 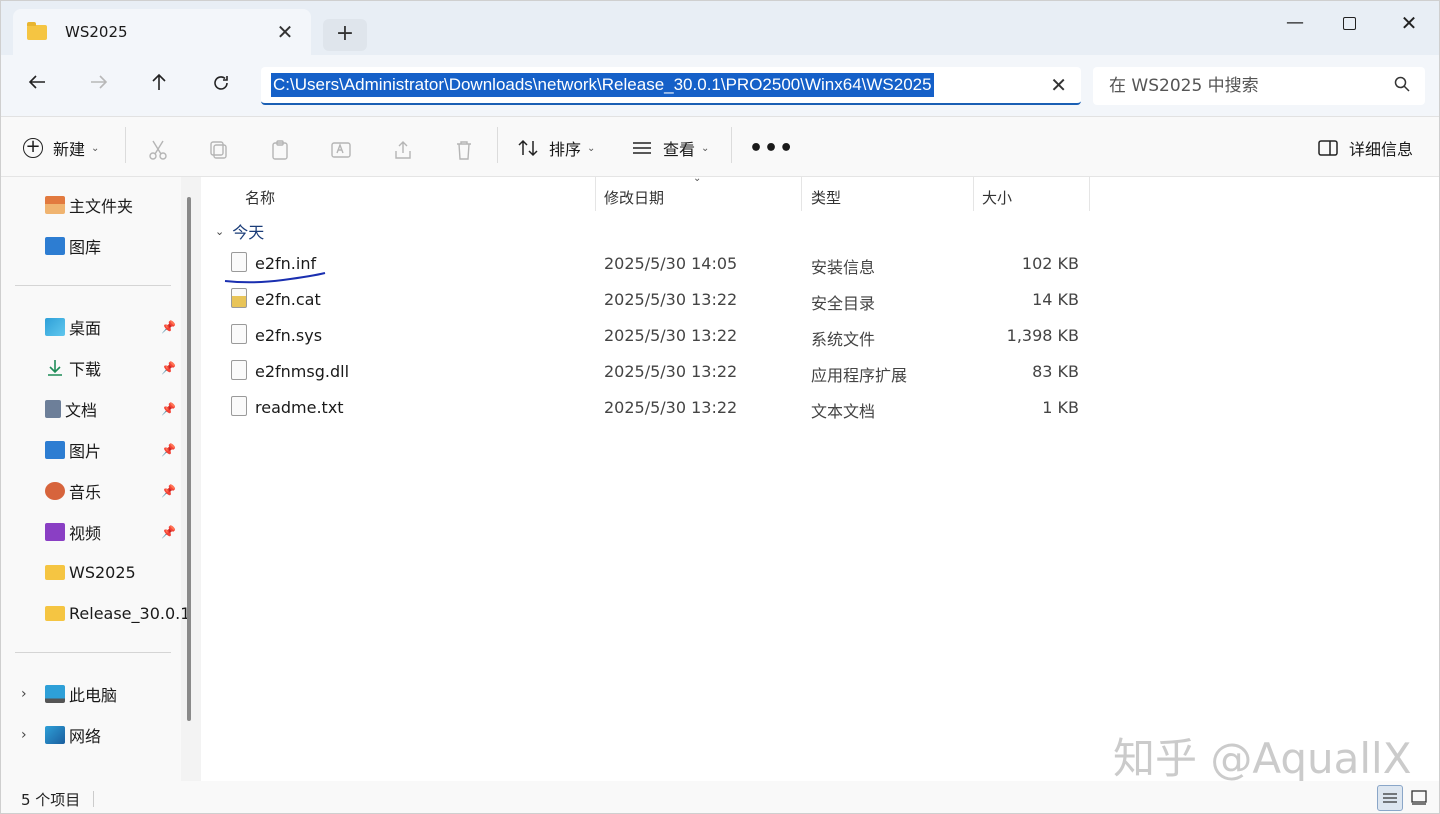 I want to click on sidebar-item-ws2025: WS2025, so click(x=113, y=572).